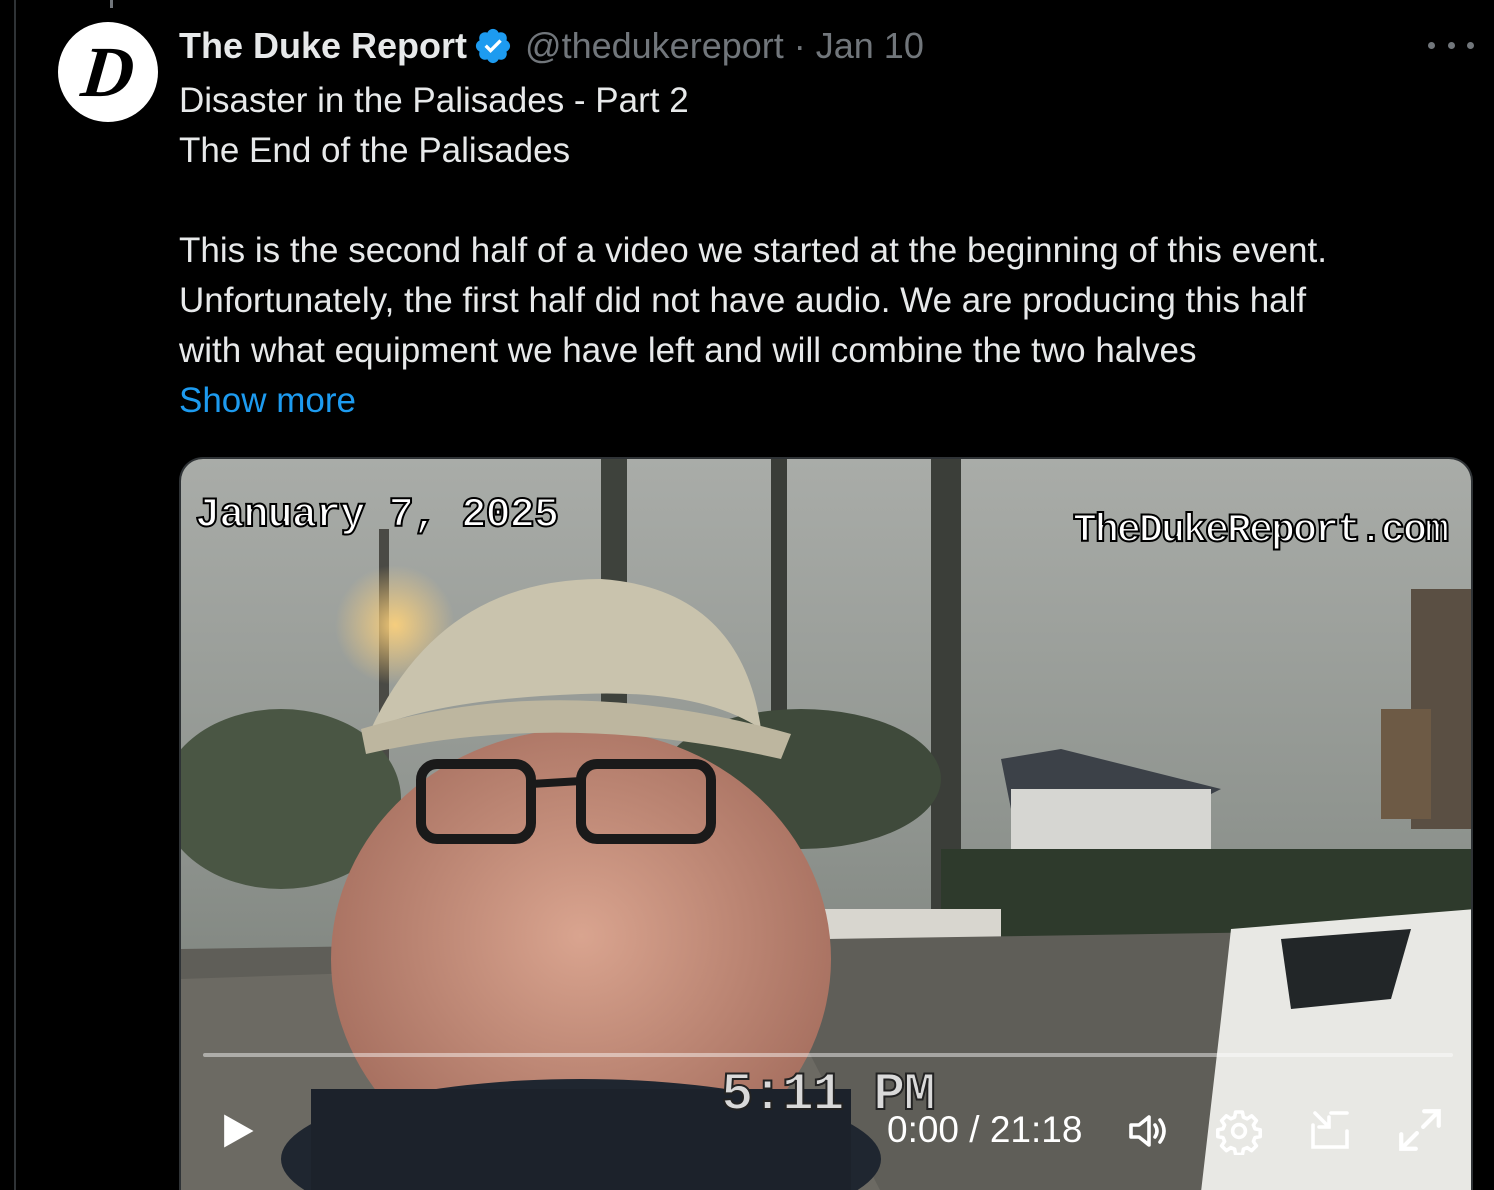 Image resolution: width=1494 pixels, height=1190 pixels. Describe the element at coordinates (15, 595) in the screenshot. I see `thread-divider` at that location.